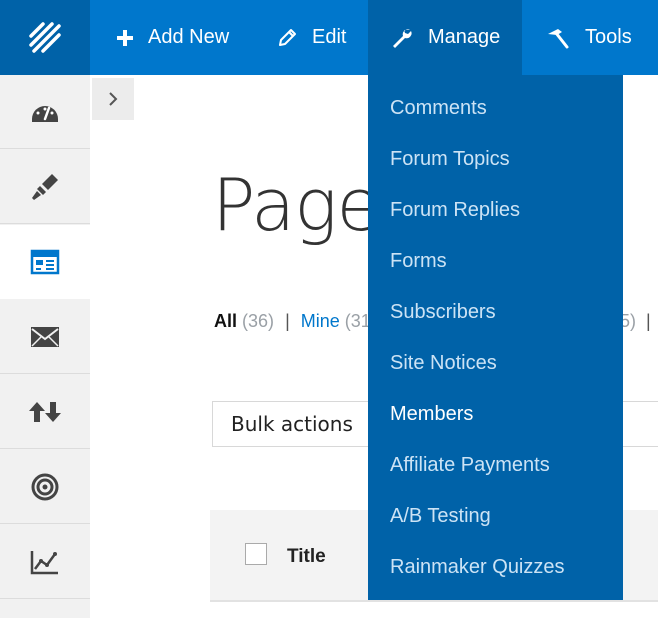 This screenshot has height=618, width=658. I want to click on sidebar-item-content, so click(45, 262).